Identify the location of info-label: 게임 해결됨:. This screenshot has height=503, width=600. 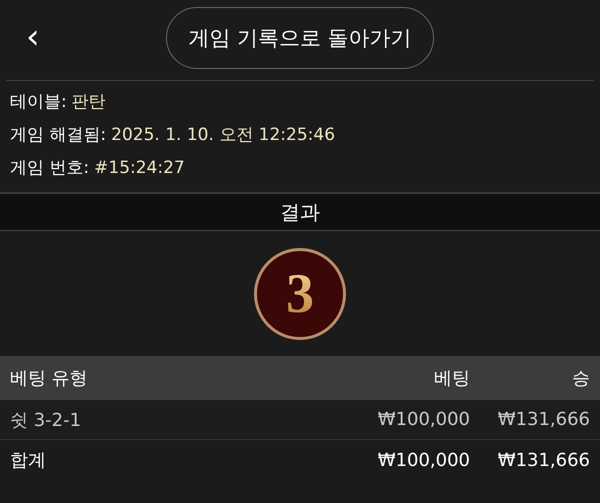
(58, 135).